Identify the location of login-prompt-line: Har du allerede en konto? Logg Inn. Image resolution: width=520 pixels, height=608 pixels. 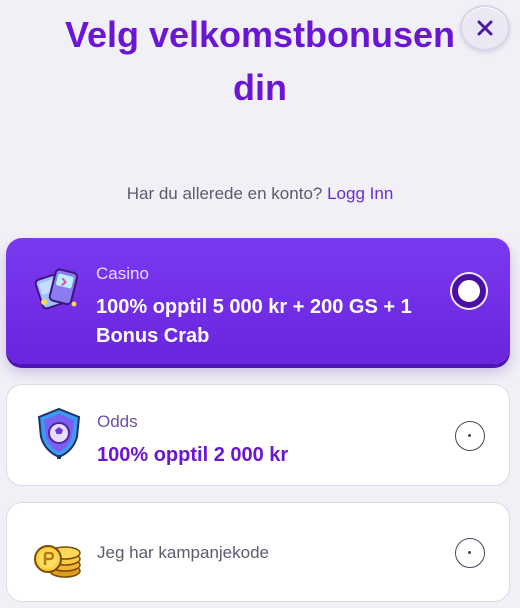
(260, 194).